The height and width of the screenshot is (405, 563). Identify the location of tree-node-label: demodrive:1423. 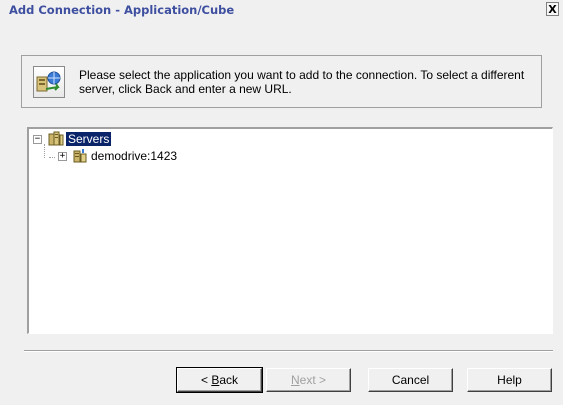
(134, 156).